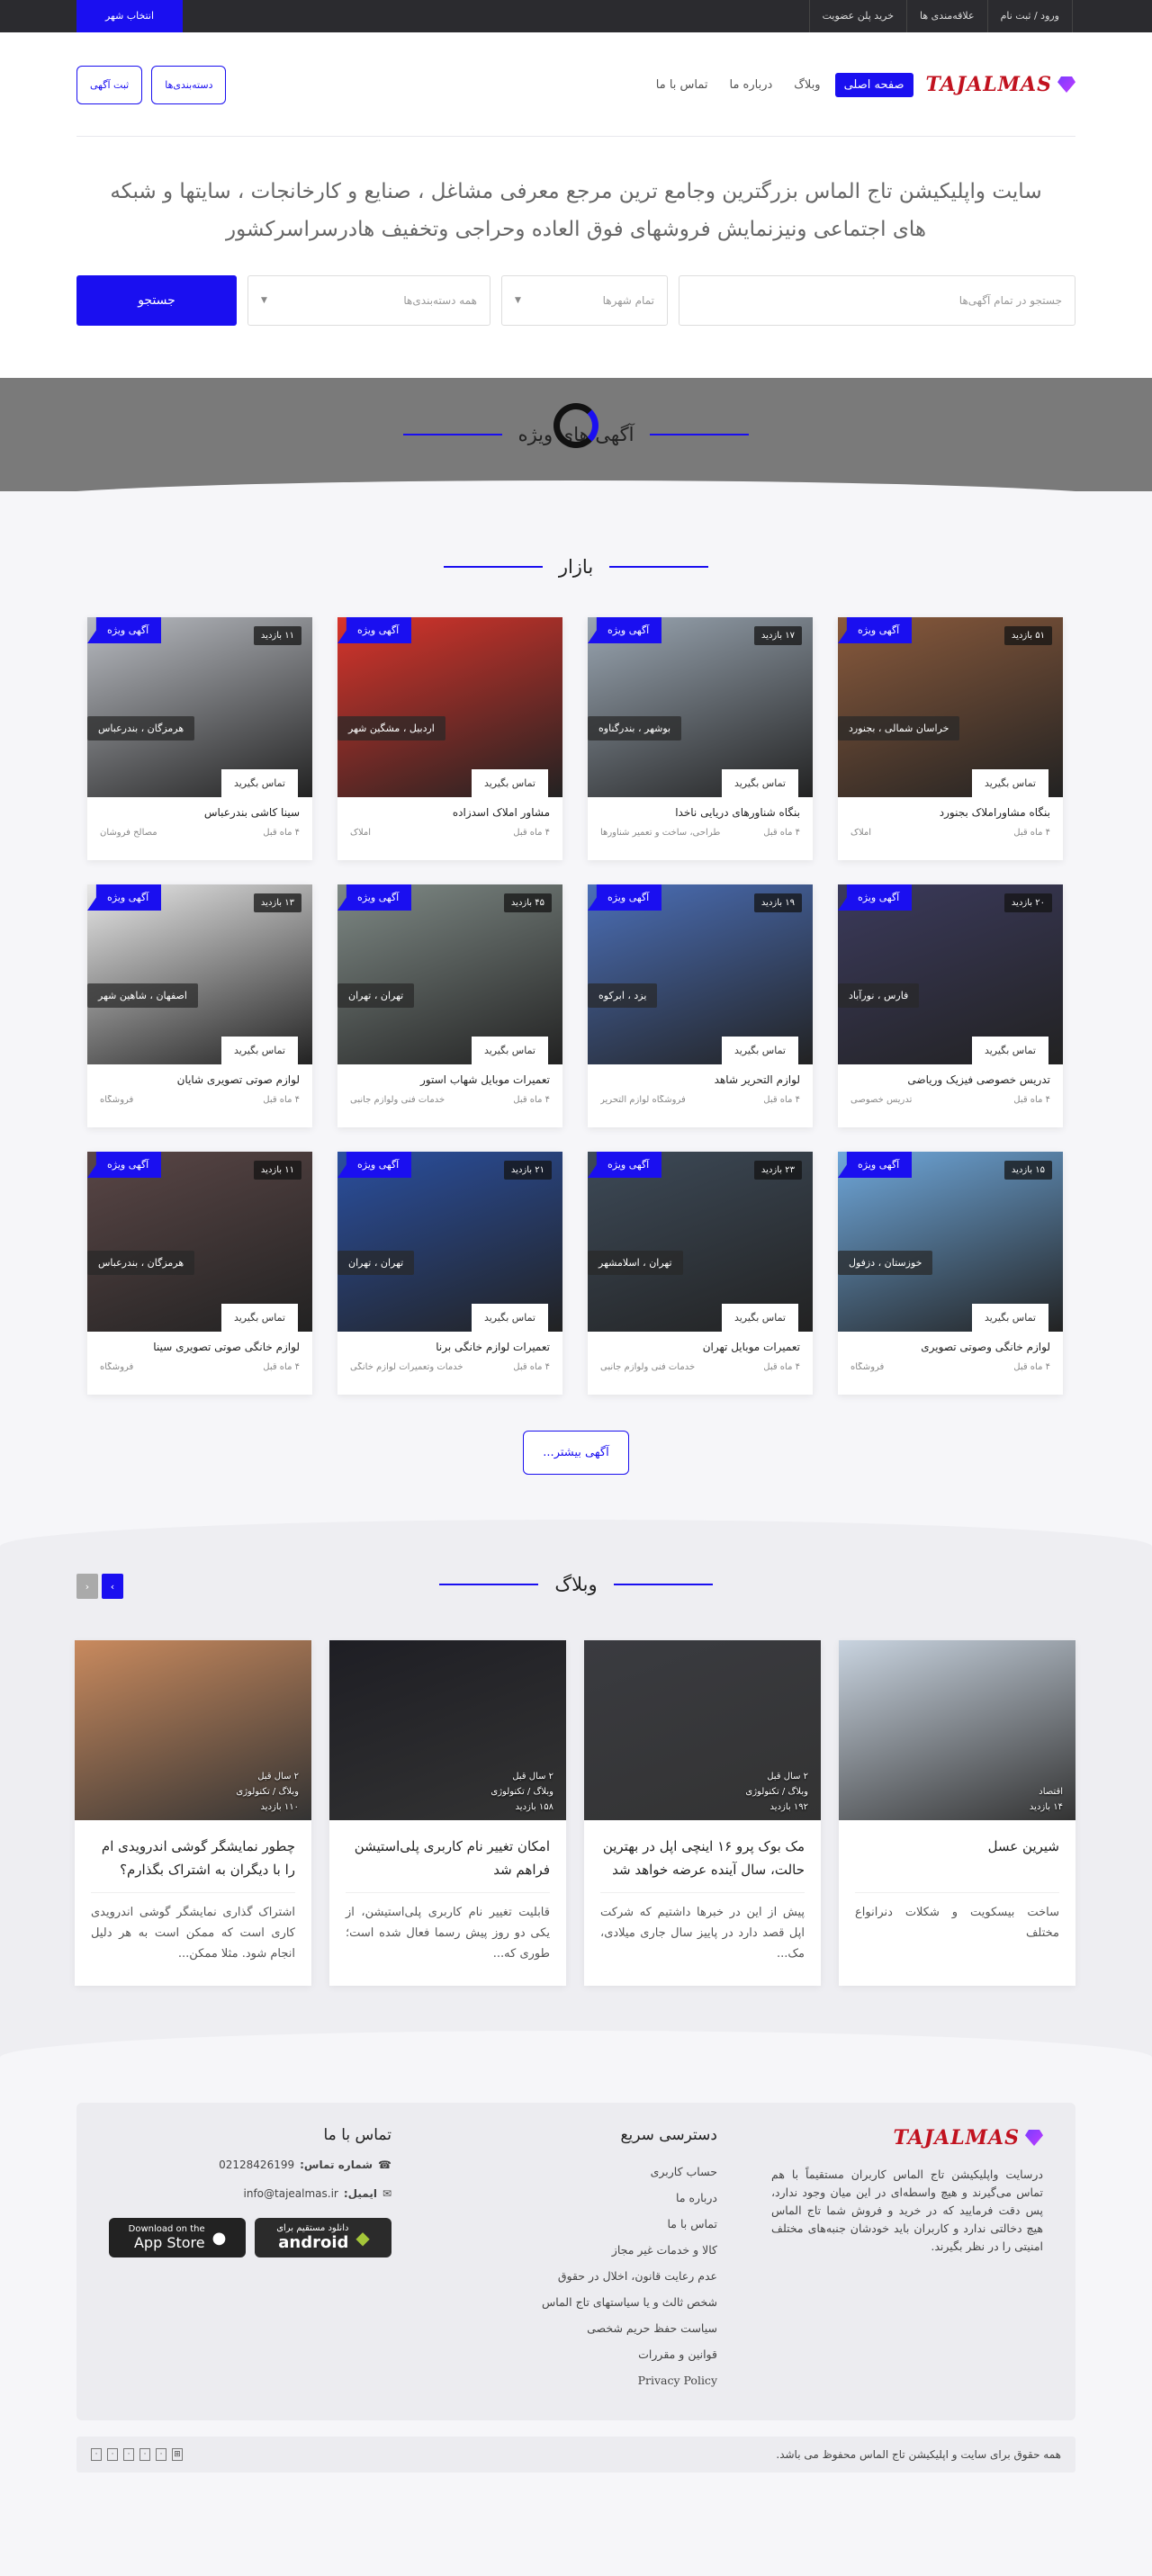 This screenshot has height=2576, width=1152. What do you see at coordinates (660, 833) in the screenshot?
I see `ad-category: طراحی، ساخت و تعمیر شناورها` at bounding box center [660, 833].